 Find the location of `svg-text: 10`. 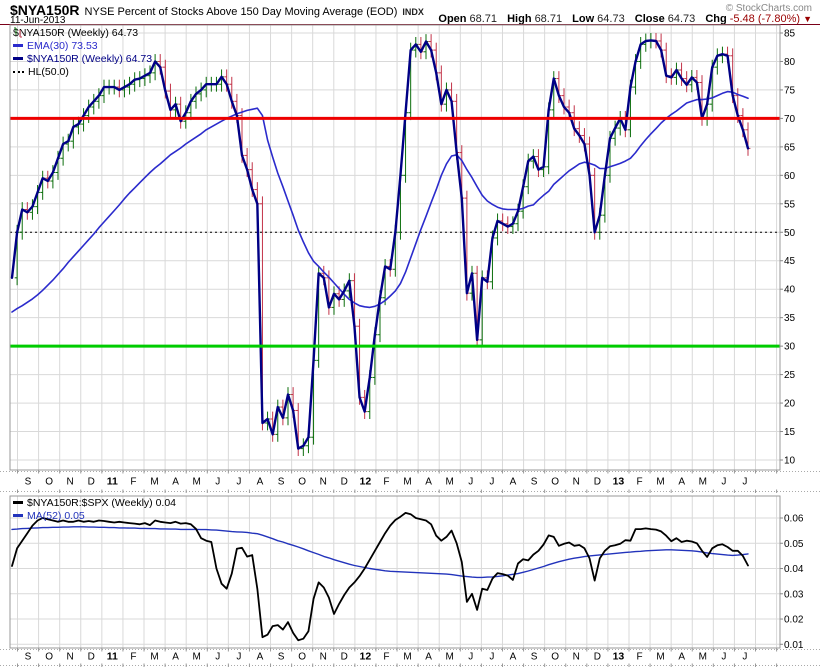

svg-text: 10 is located at coordinates (790, 460).